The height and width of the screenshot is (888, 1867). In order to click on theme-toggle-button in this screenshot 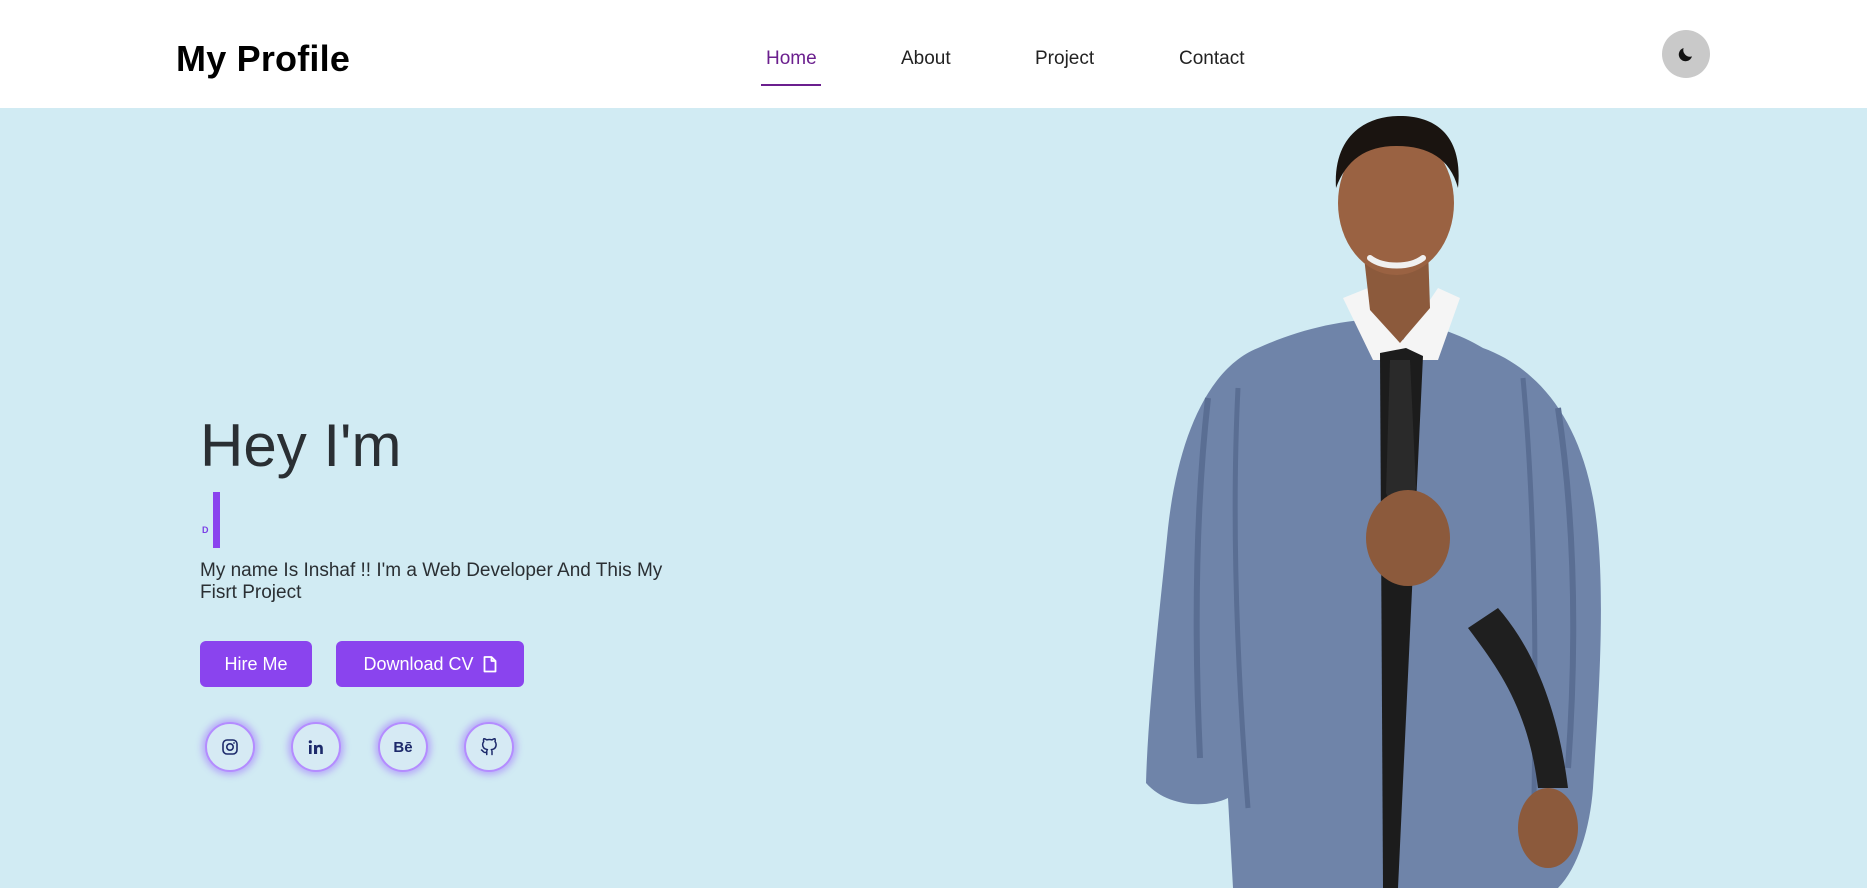, I will do `click(1686, 54)`.